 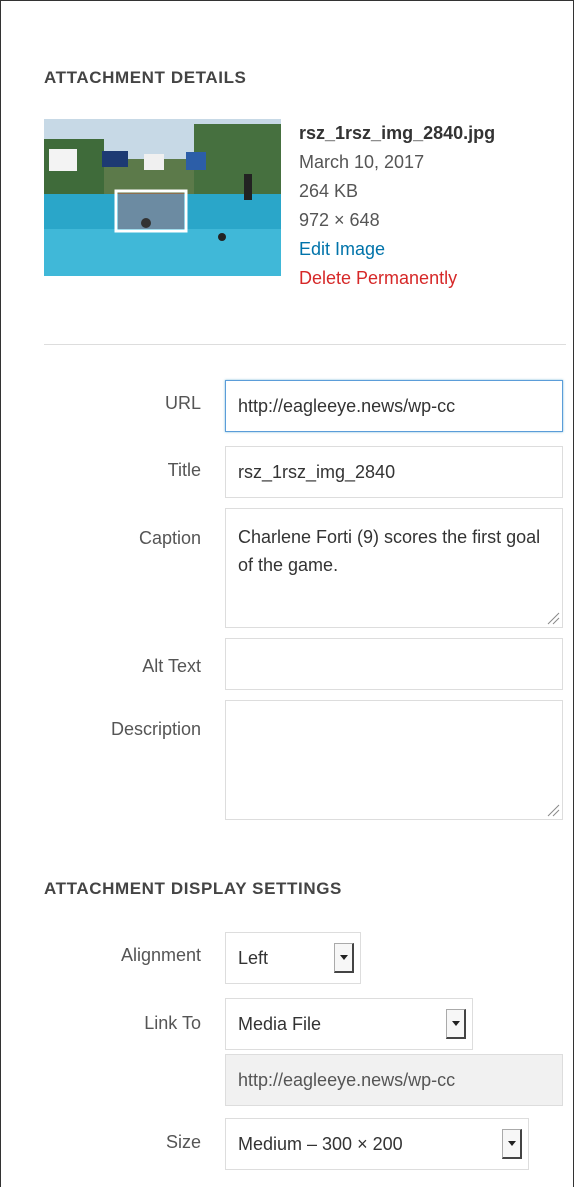 I want to click on alt-text-label: Alt Text, so click(x=171, y=666).